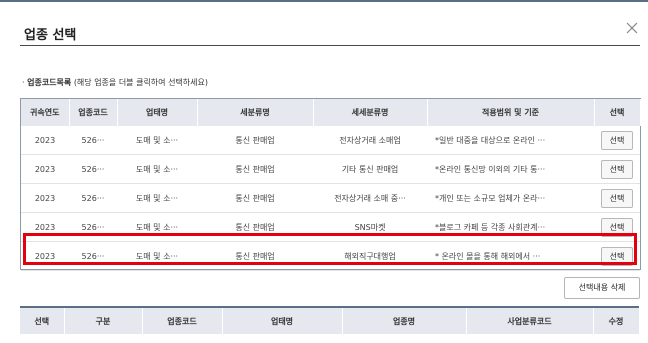  Describe the element at coordinates (50, 35) in the screenshot. I see `dialog-title: 업종 선택` at that location.